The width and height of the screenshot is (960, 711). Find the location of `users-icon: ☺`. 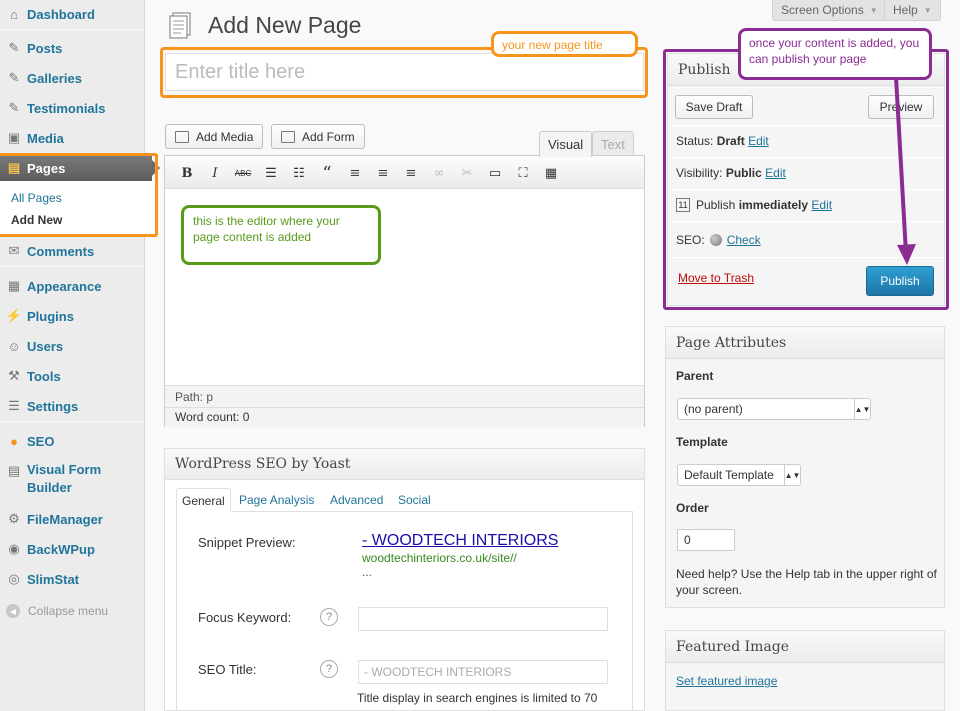

users-icon: ☺ is located at coordinates (14, 346).